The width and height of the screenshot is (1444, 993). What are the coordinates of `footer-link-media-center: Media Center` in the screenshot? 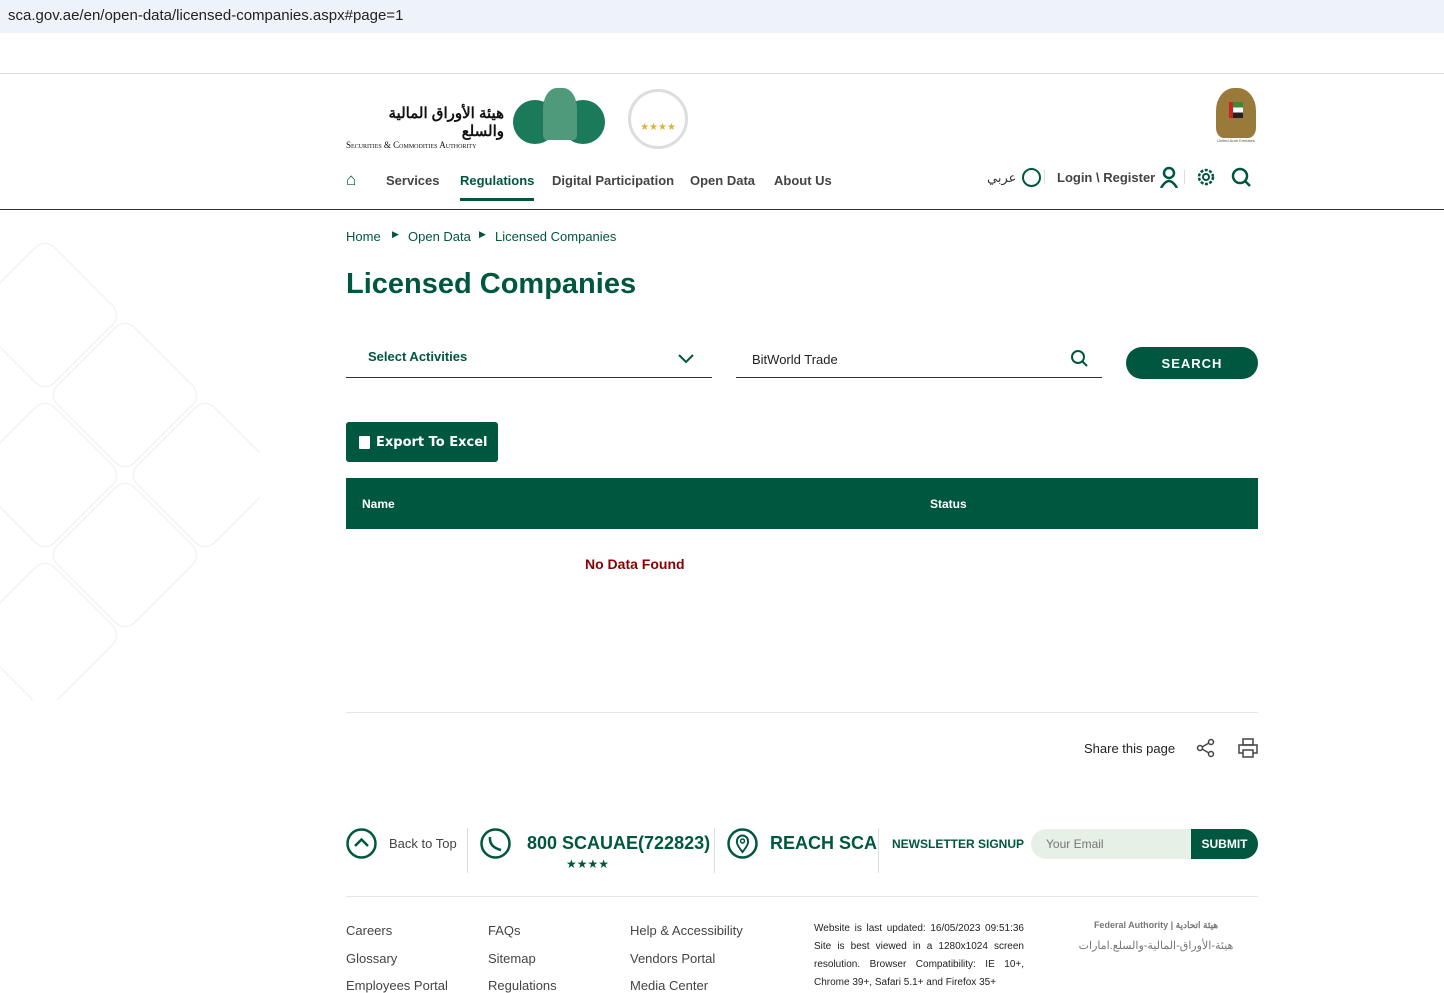 It's located at (669, 985).